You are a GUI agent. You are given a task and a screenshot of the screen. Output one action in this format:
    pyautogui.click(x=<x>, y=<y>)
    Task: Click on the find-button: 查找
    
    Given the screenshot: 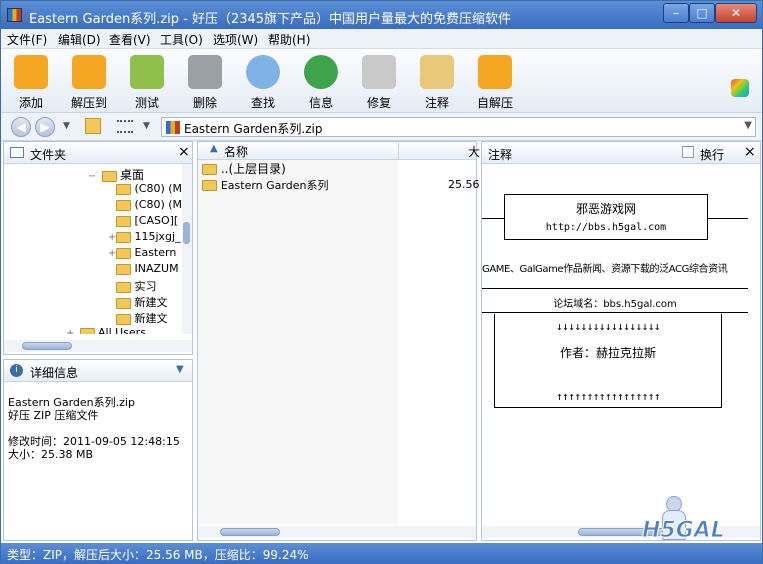 What is the action you would take?
    pyautogui.click(x=263, y=82)
    